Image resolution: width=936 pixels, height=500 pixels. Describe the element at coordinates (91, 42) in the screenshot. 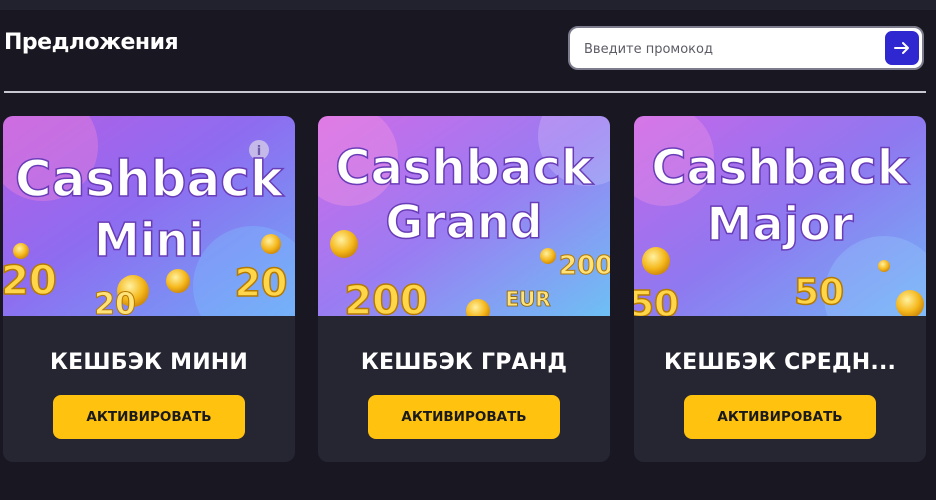

I see `page-title: Предложения` at that location.